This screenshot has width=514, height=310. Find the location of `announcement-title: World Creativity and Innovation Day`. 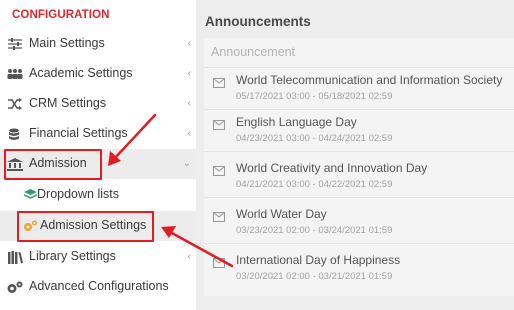

announcement-title: World Creativity and Innovation Day is located at coordinates (331, 168).